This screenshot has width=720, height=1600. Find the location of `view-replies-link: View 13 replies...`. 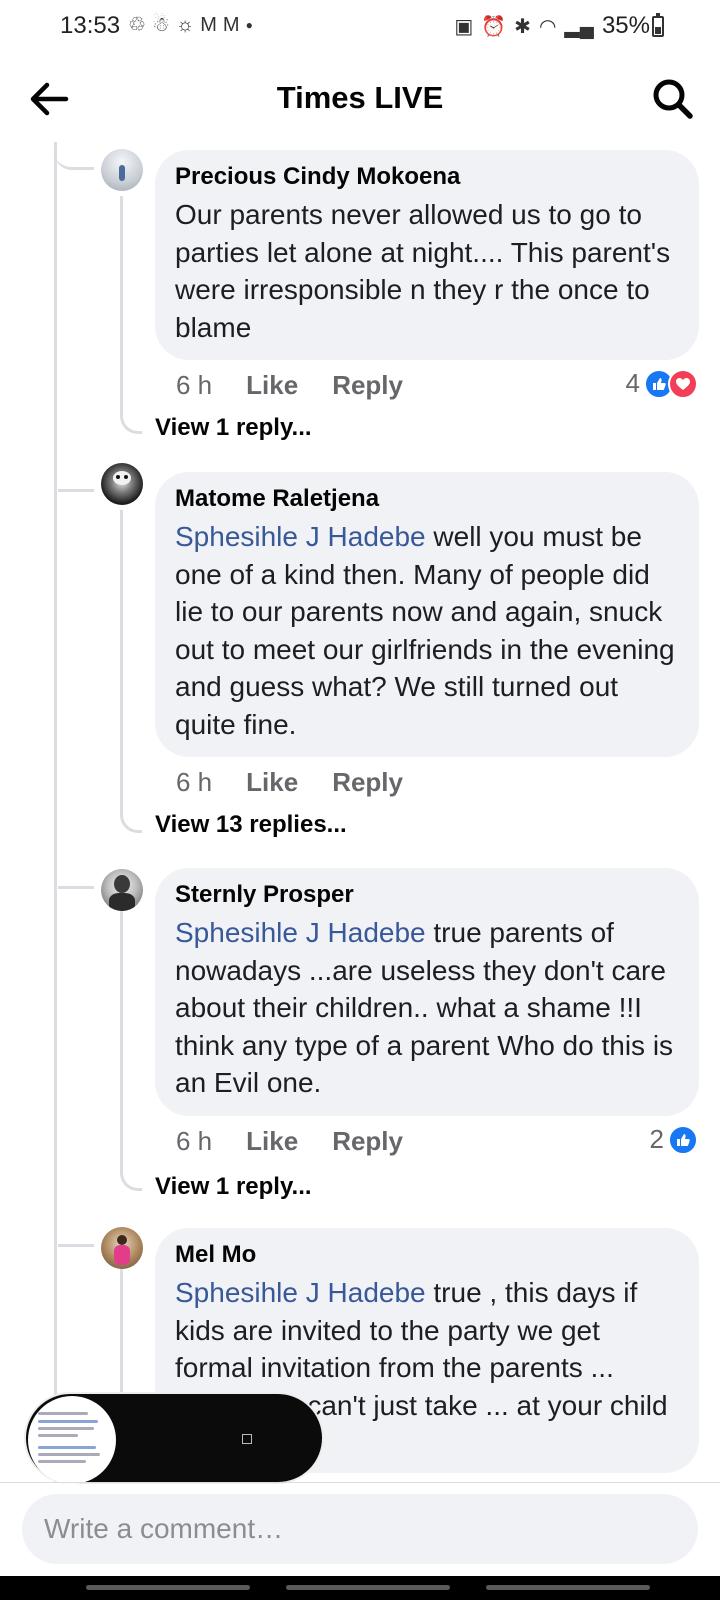

view-replies-link: View 13 replies... is located at coordinates (251, 825).